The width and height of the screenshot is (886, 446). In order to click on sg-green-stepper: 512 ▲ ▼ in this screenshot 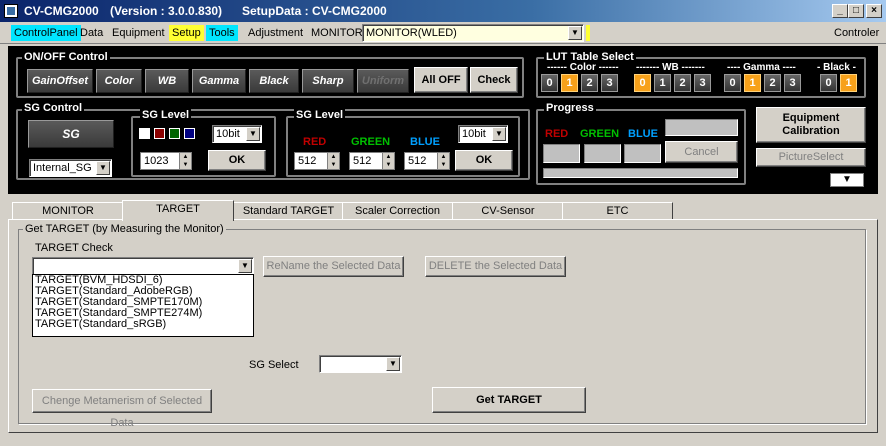, I will do `click(372, 161)`.